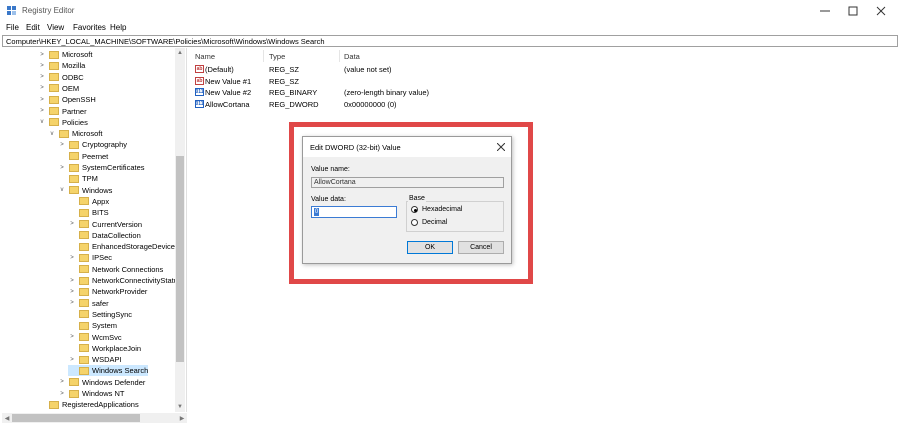  What do you see at coordinates (92, 325) in the screenshot?
I see `tree-item: System` at bounding box center [92, 325].